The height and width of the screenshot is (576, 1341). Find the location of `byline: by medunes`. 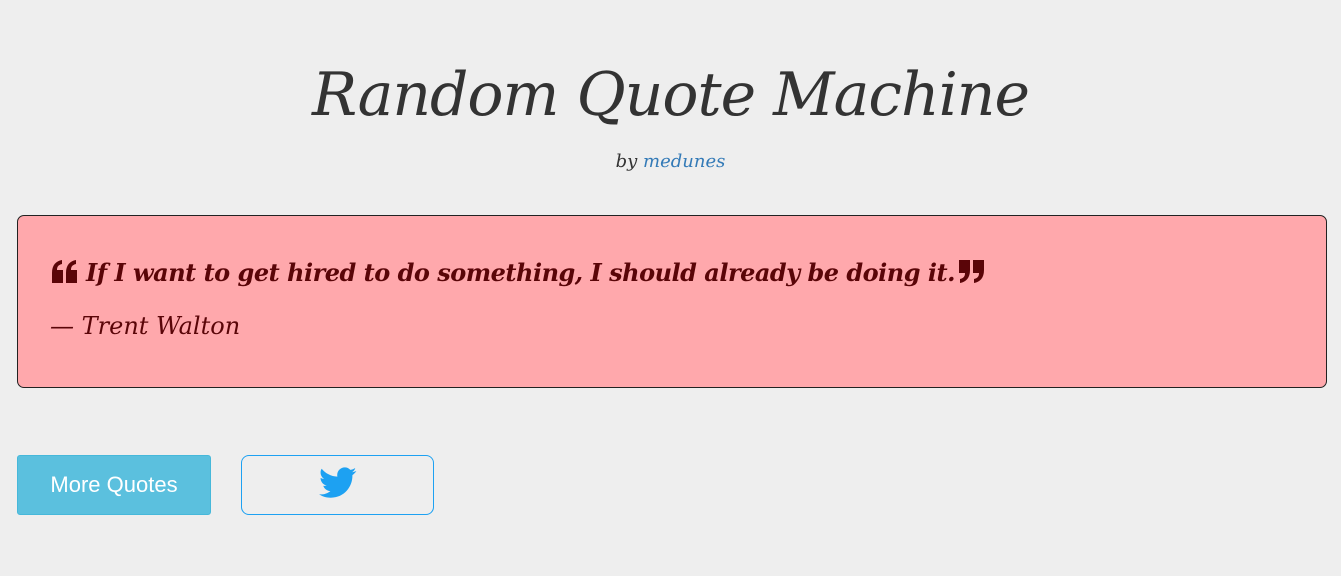

byline: by medunes is located at coordinates (670, 162).